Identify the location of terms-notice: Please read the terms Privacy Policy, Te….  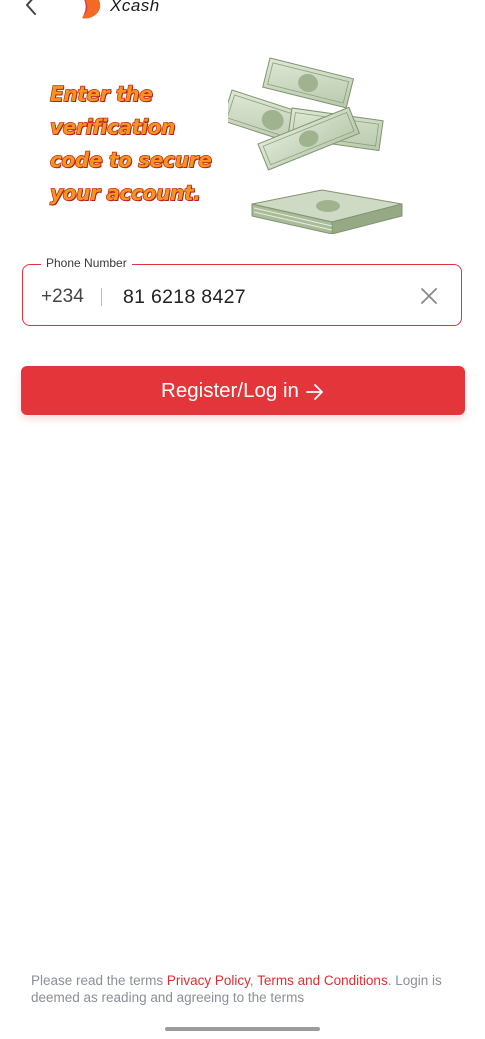
(251, 989).